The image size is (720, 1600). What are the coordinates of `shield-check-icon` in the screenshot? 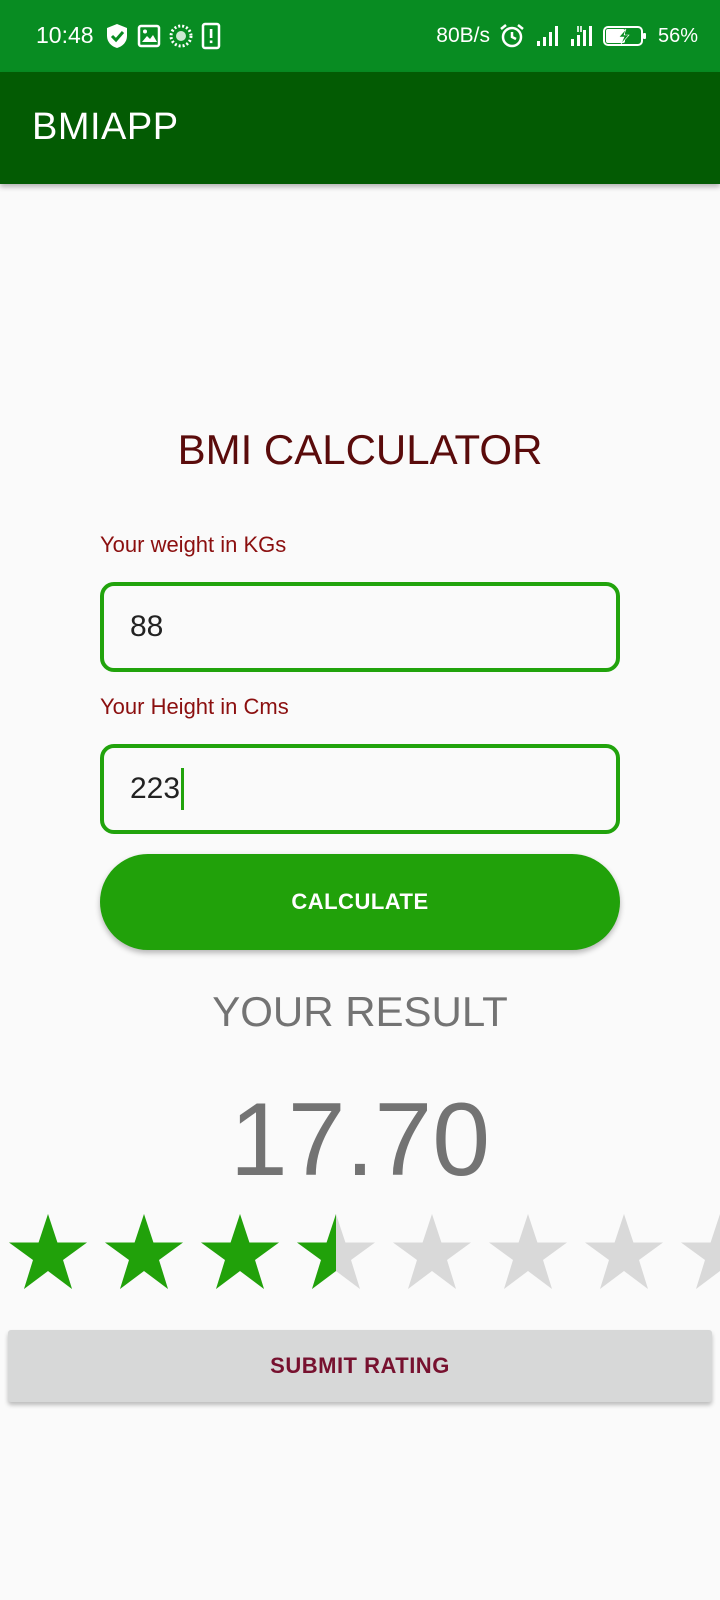 It's located at (117, 36).